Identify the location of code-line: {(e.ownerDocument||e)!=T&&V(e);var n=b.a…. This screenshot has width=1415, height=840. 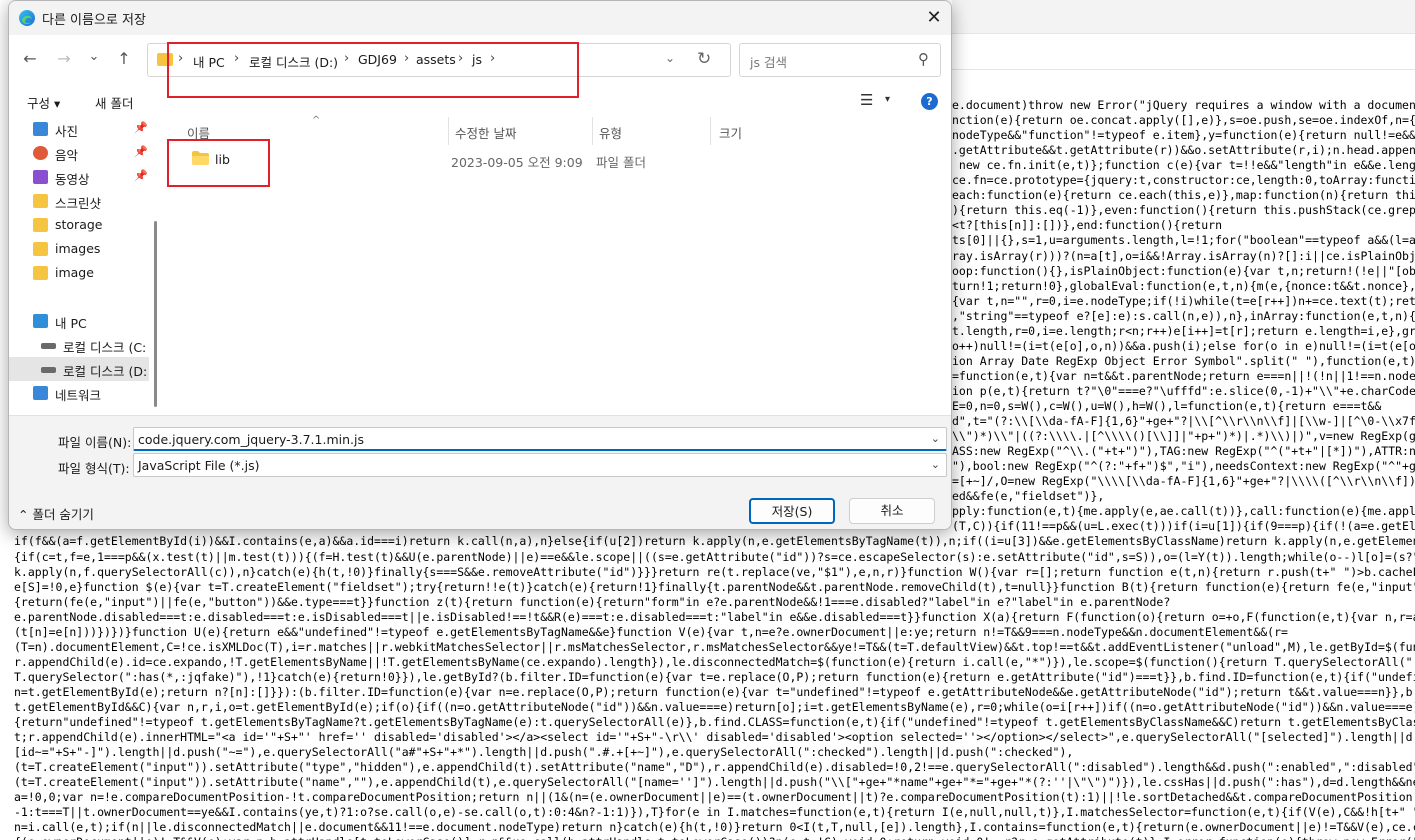
(714, 837).